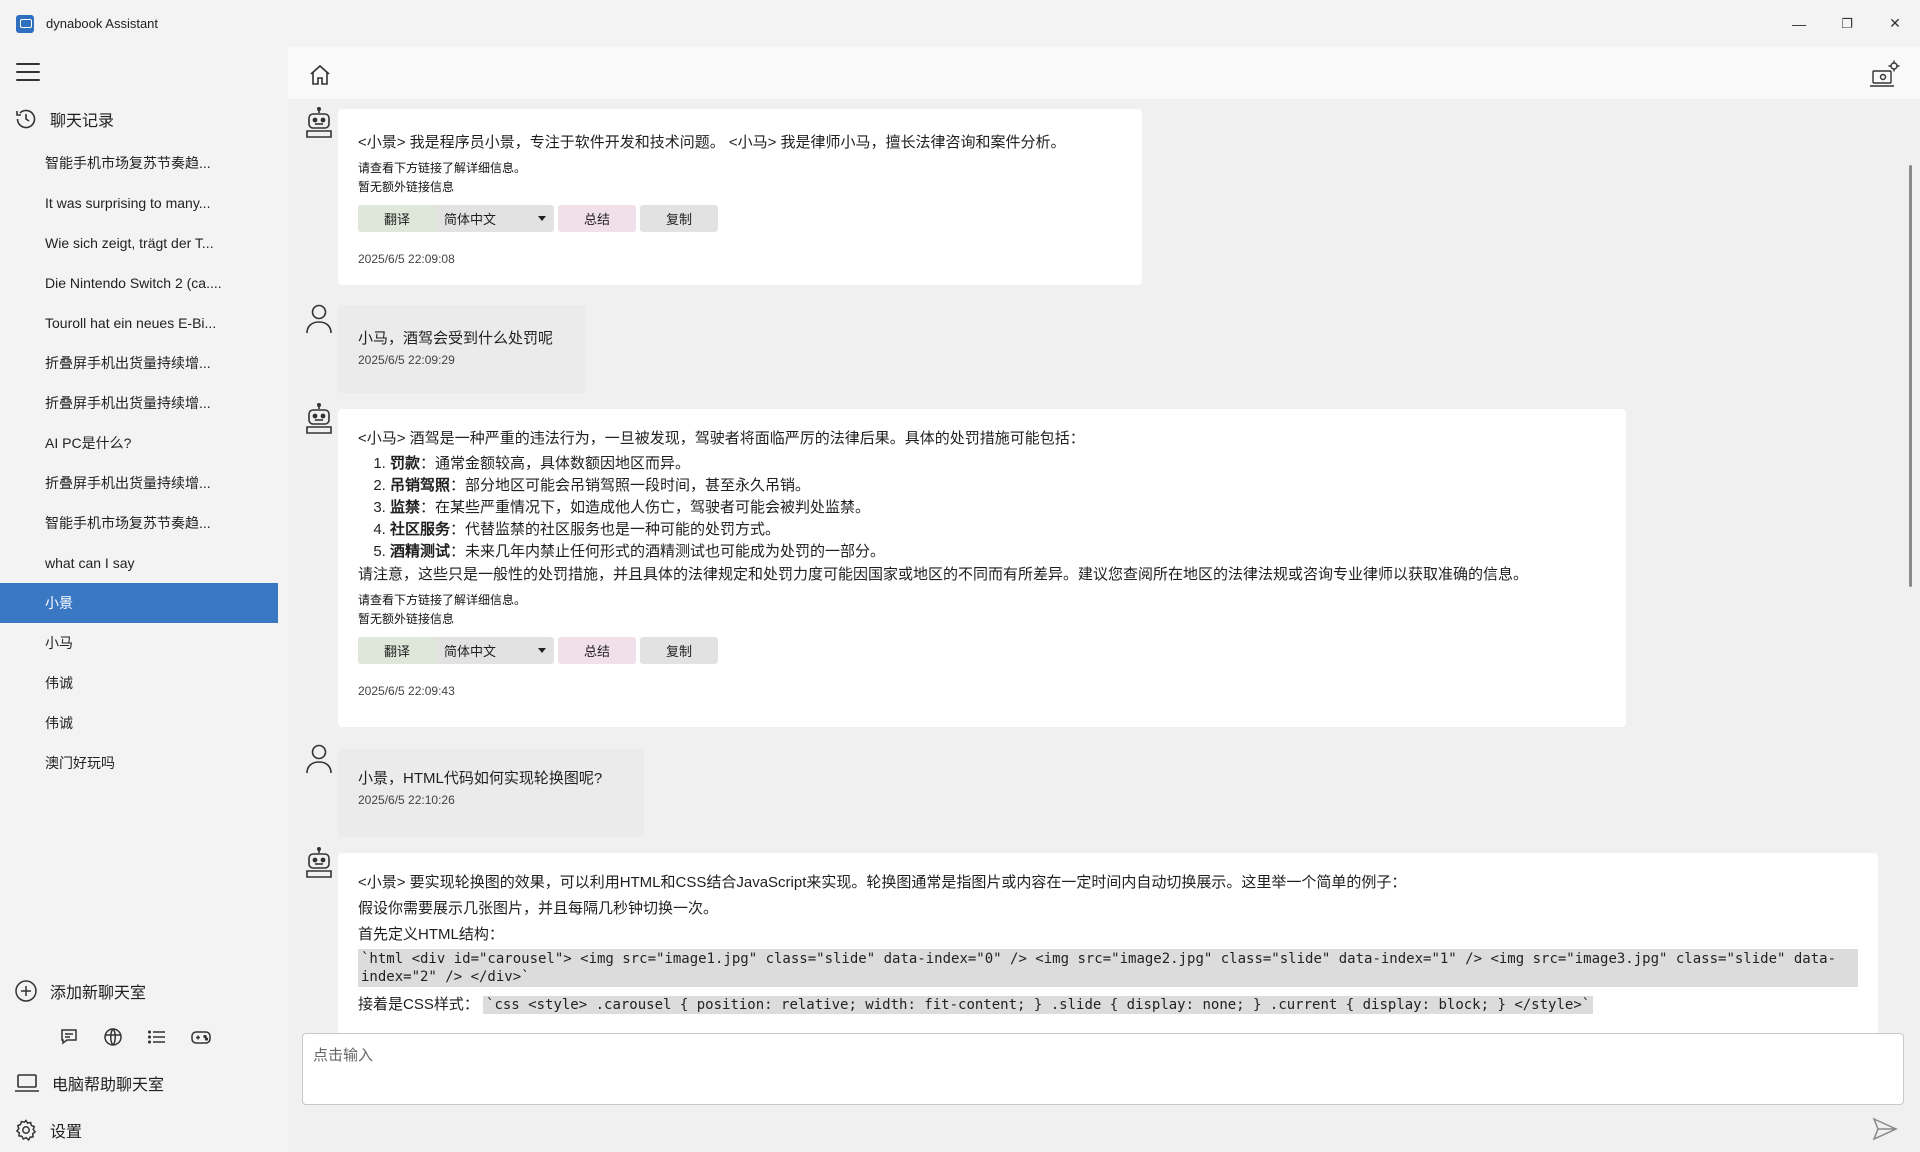 Image resolution: width=1920 pixels, height=1152 pixels. What do you see at coordinates (135, 1037) in the screenshot?
I see `sidebar-toolbar` at bounding box center [135, 1037].